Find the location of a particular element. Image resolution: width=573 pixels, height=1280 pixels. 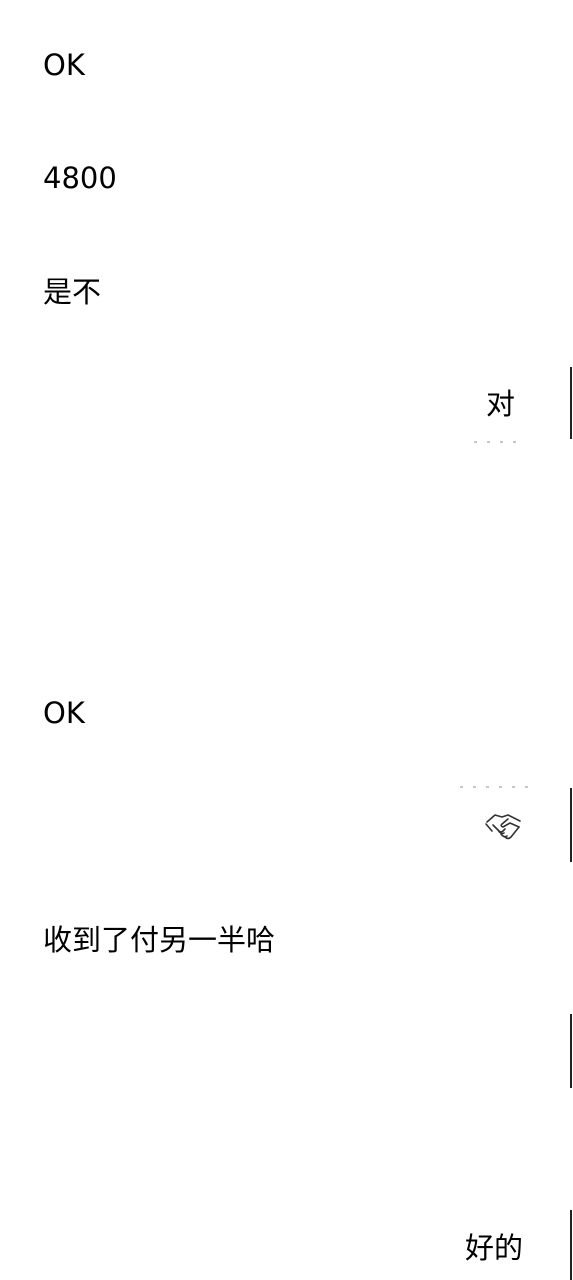

outgoing-message: 好的 is located at coordinates (494, 1248).